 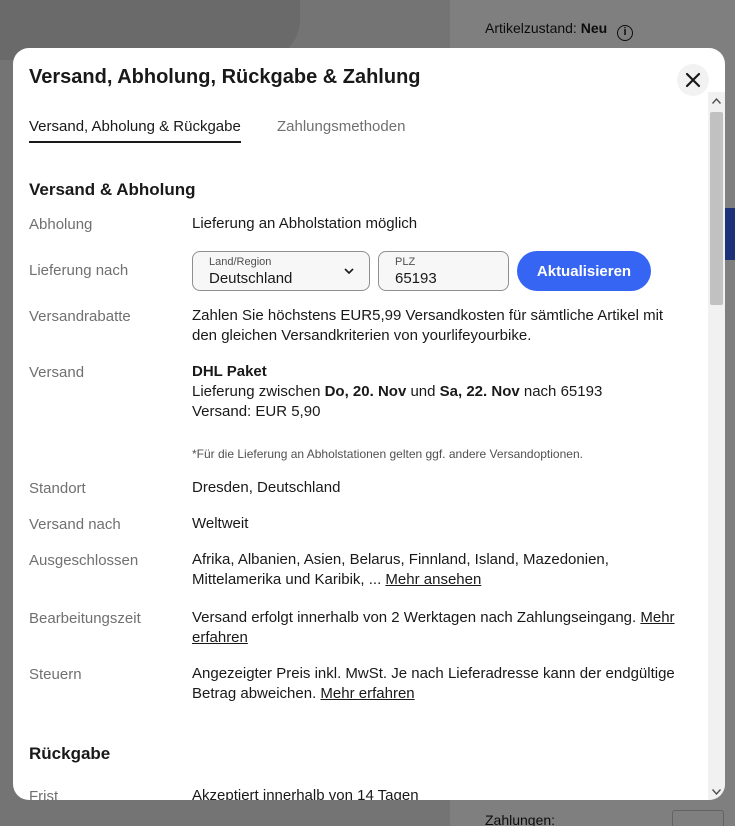 I want to click on scroll-up-icon, so click(x=716, y=100).